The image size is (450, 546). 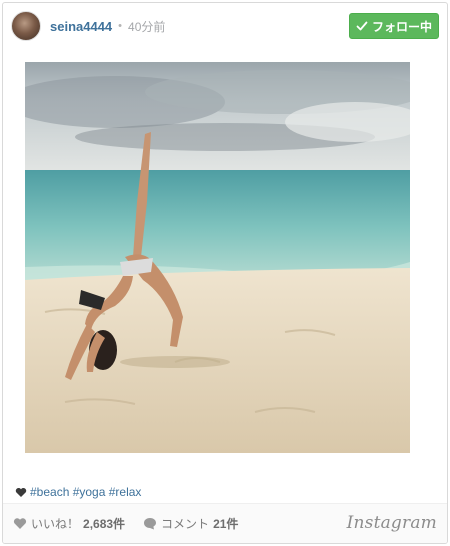 I want to click on hashtags: #beach #yoga #relax, so click(x=85, y=492).